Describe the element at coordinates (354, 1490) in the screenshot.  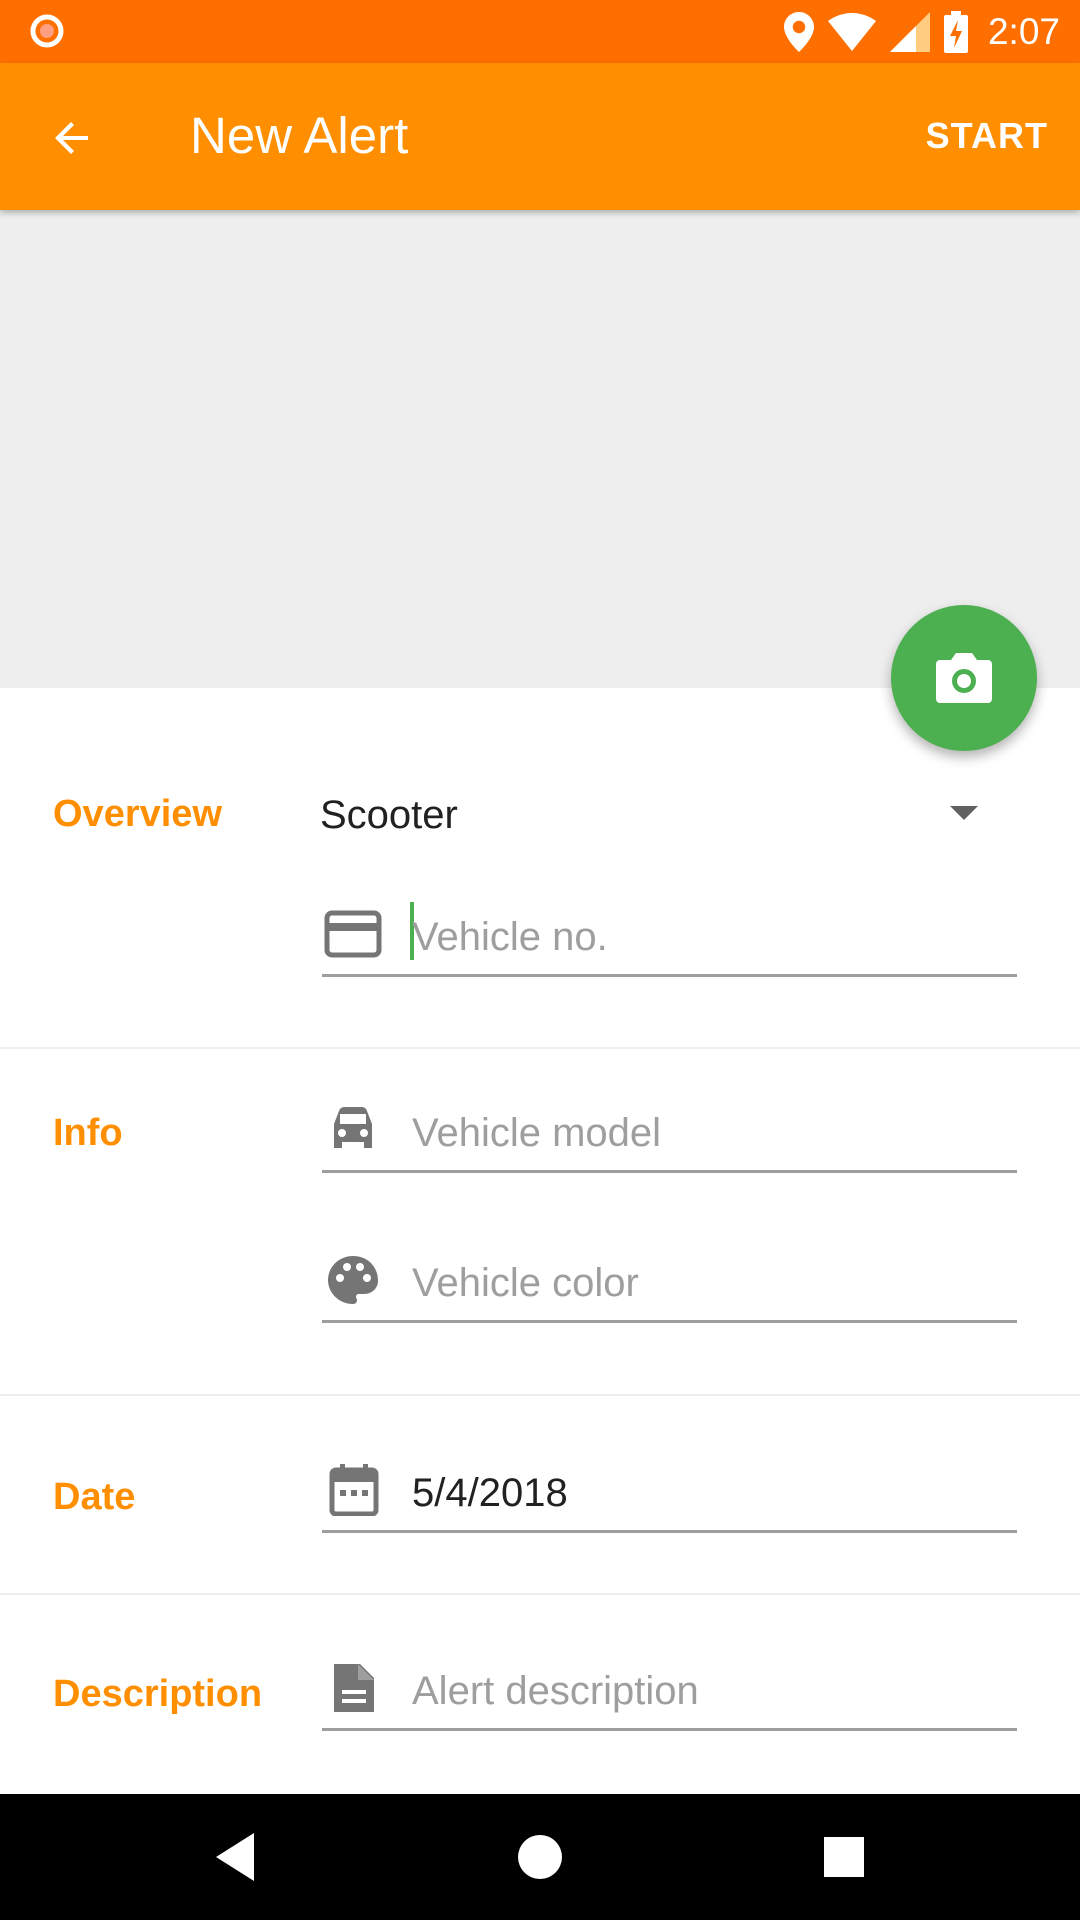
I see `calendar-icon` at that location.